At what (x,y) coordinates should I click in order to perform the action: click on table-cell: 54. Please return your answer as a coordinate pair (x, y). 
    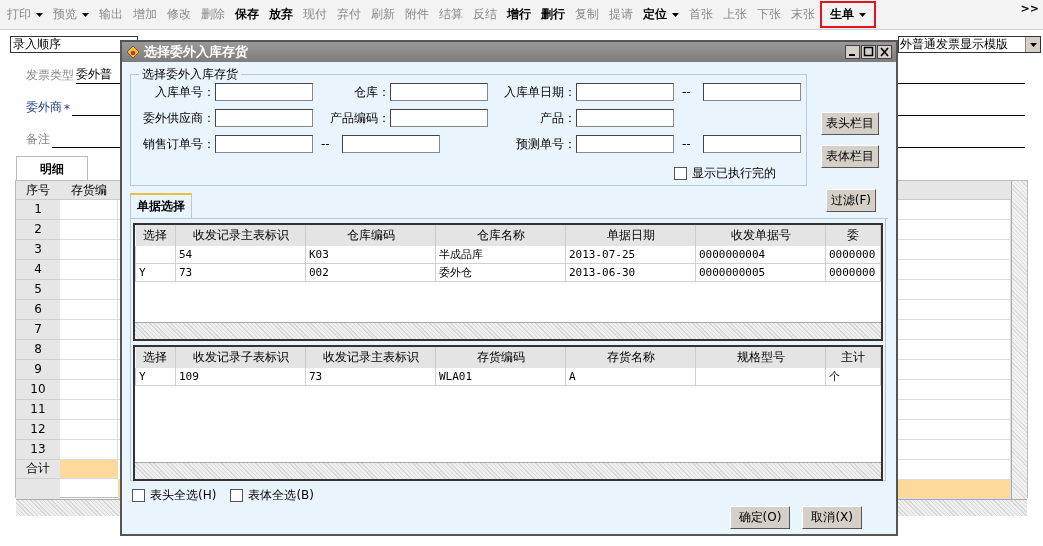
    Looking at the image, I should click on (240, 255).